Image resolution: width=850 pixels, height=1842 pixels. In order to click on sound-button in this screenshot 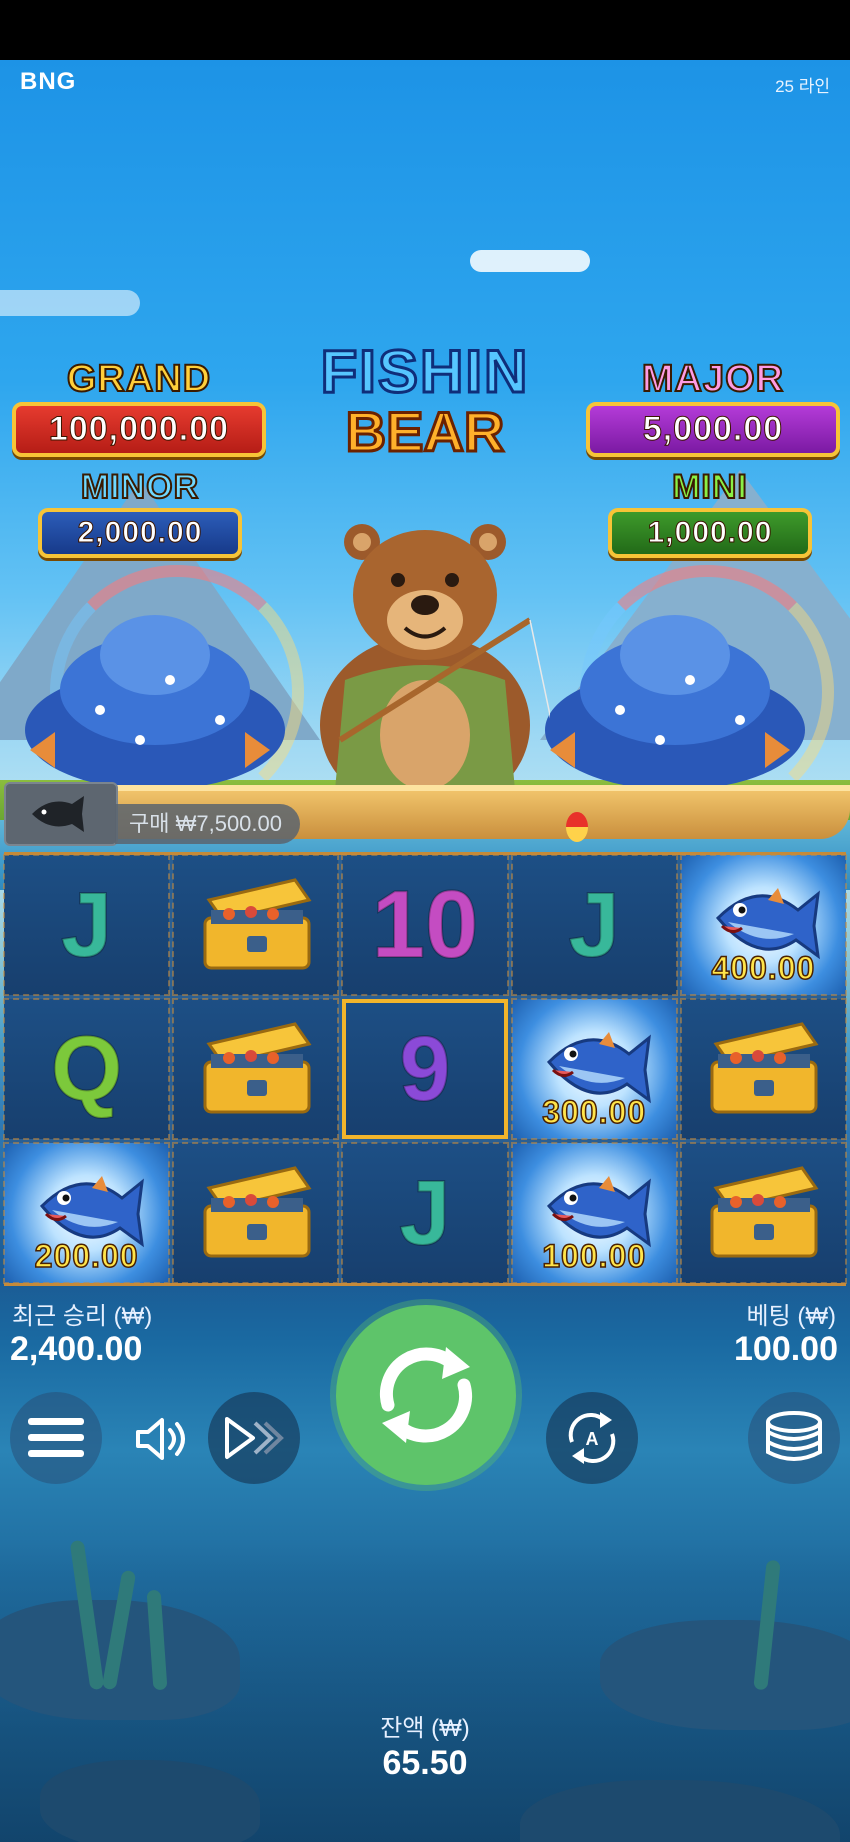, I will do `click(161, 1439)`.